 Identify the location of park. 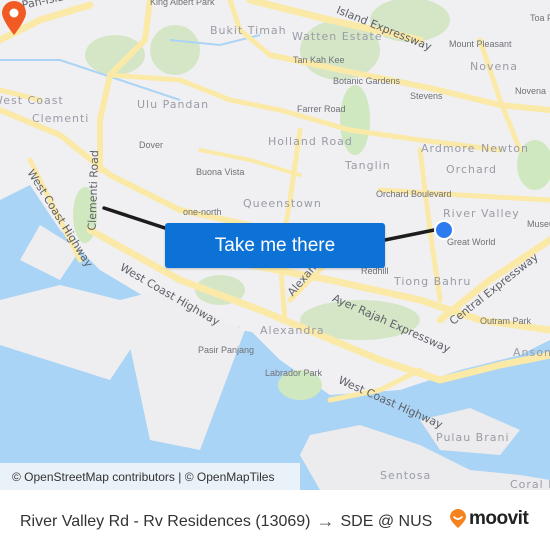
(175, 50).